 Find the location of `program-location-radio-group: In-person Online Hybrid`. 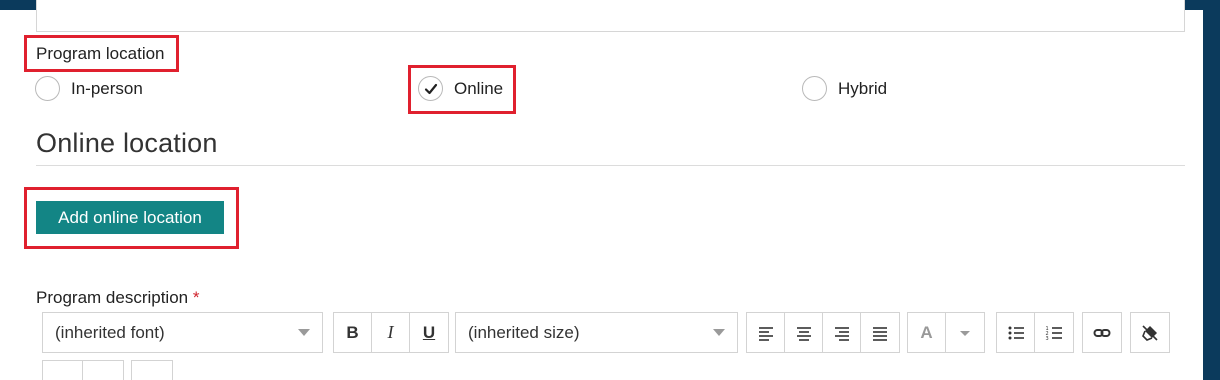

program-location-radio-group: In-person Online Hybrid is located at coordinates (601, 89).